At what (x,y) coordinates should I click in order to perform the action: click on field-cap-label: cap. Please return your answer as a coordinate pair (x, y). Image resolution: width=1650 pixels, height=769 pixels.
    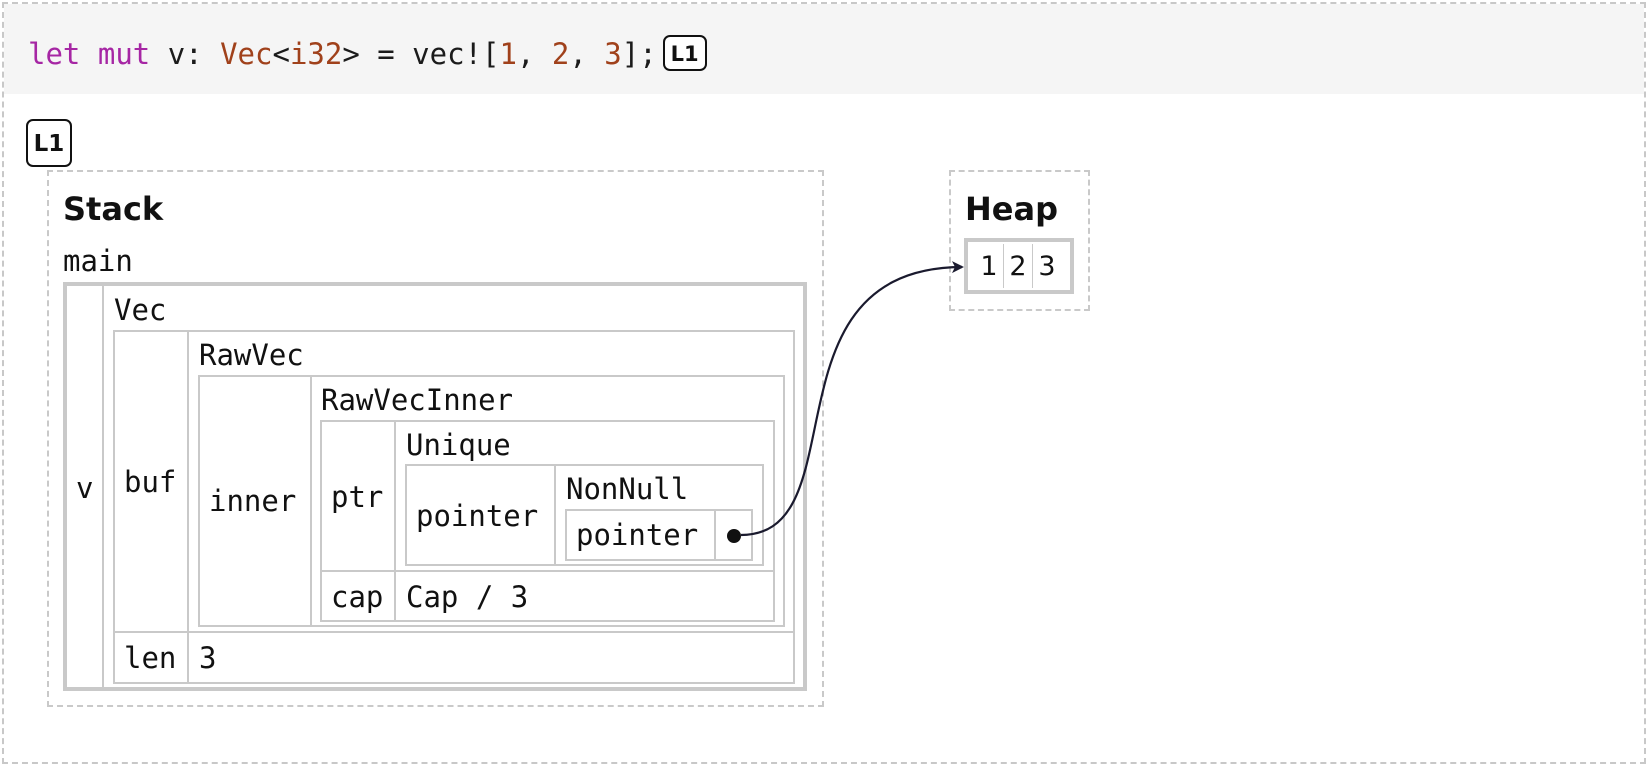
    Looking at the image, I should click on (357, 597).